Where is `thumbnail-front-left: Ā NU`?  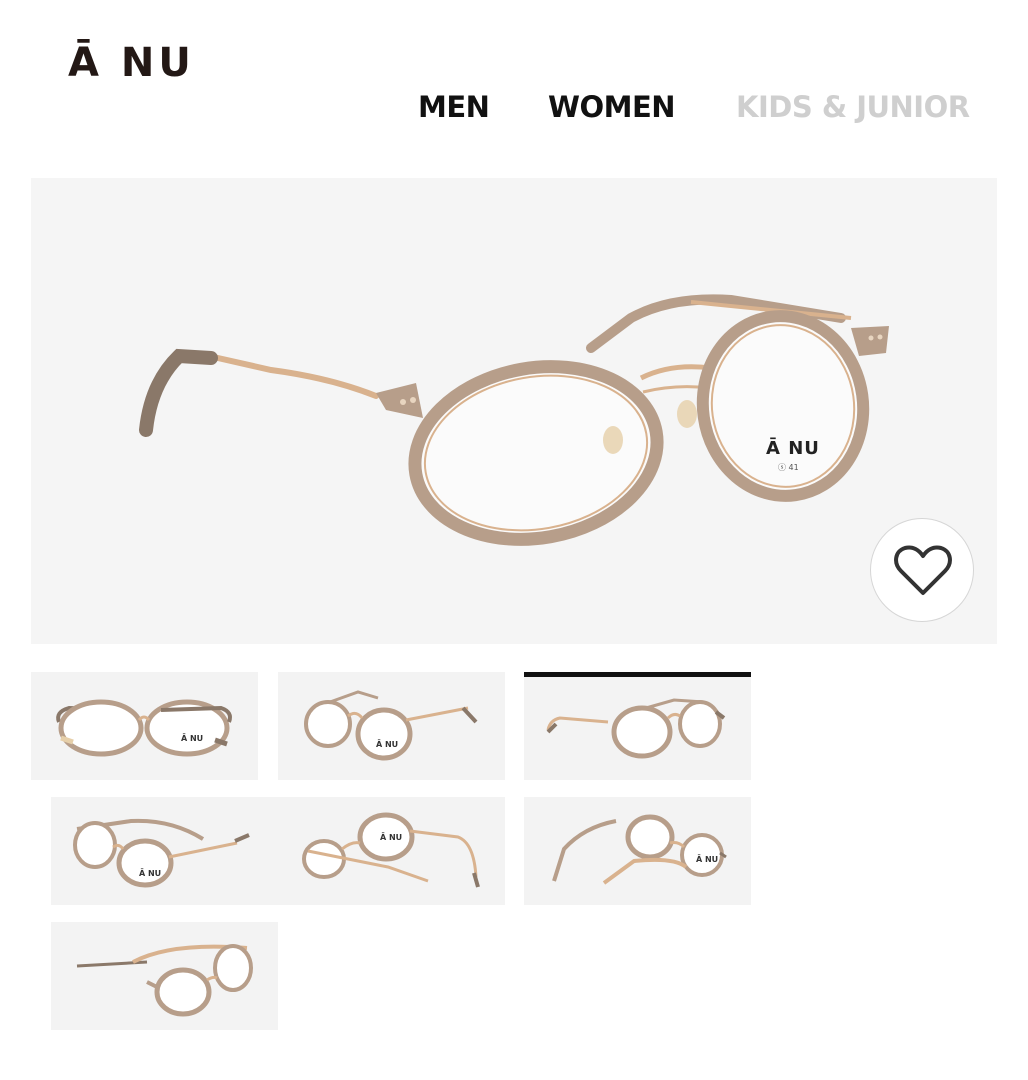 thumbnail-front-left: Ā NU is located at coordinates (391, 726).